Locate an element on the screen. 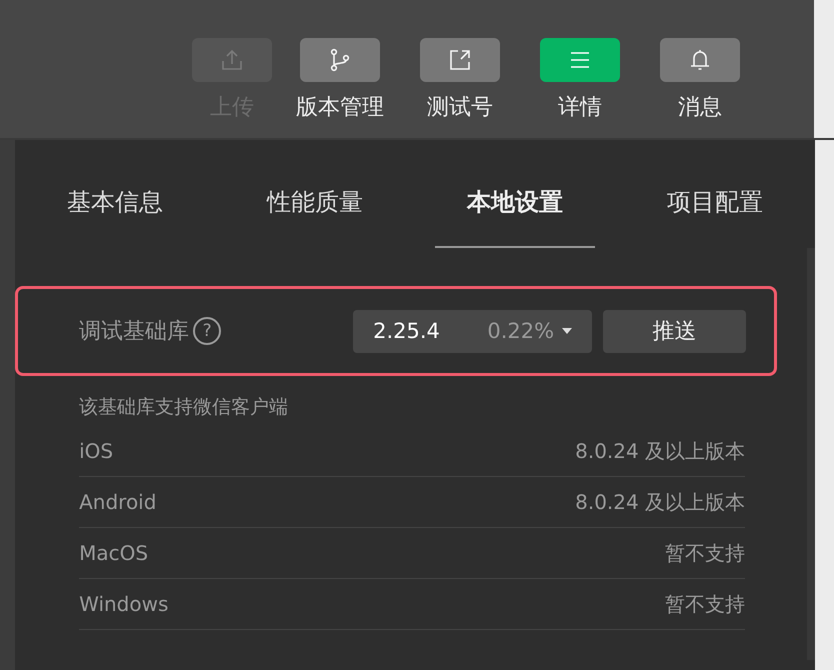 The image size is (834, 670). platform-name: Android is located at coordinates (117, 502).